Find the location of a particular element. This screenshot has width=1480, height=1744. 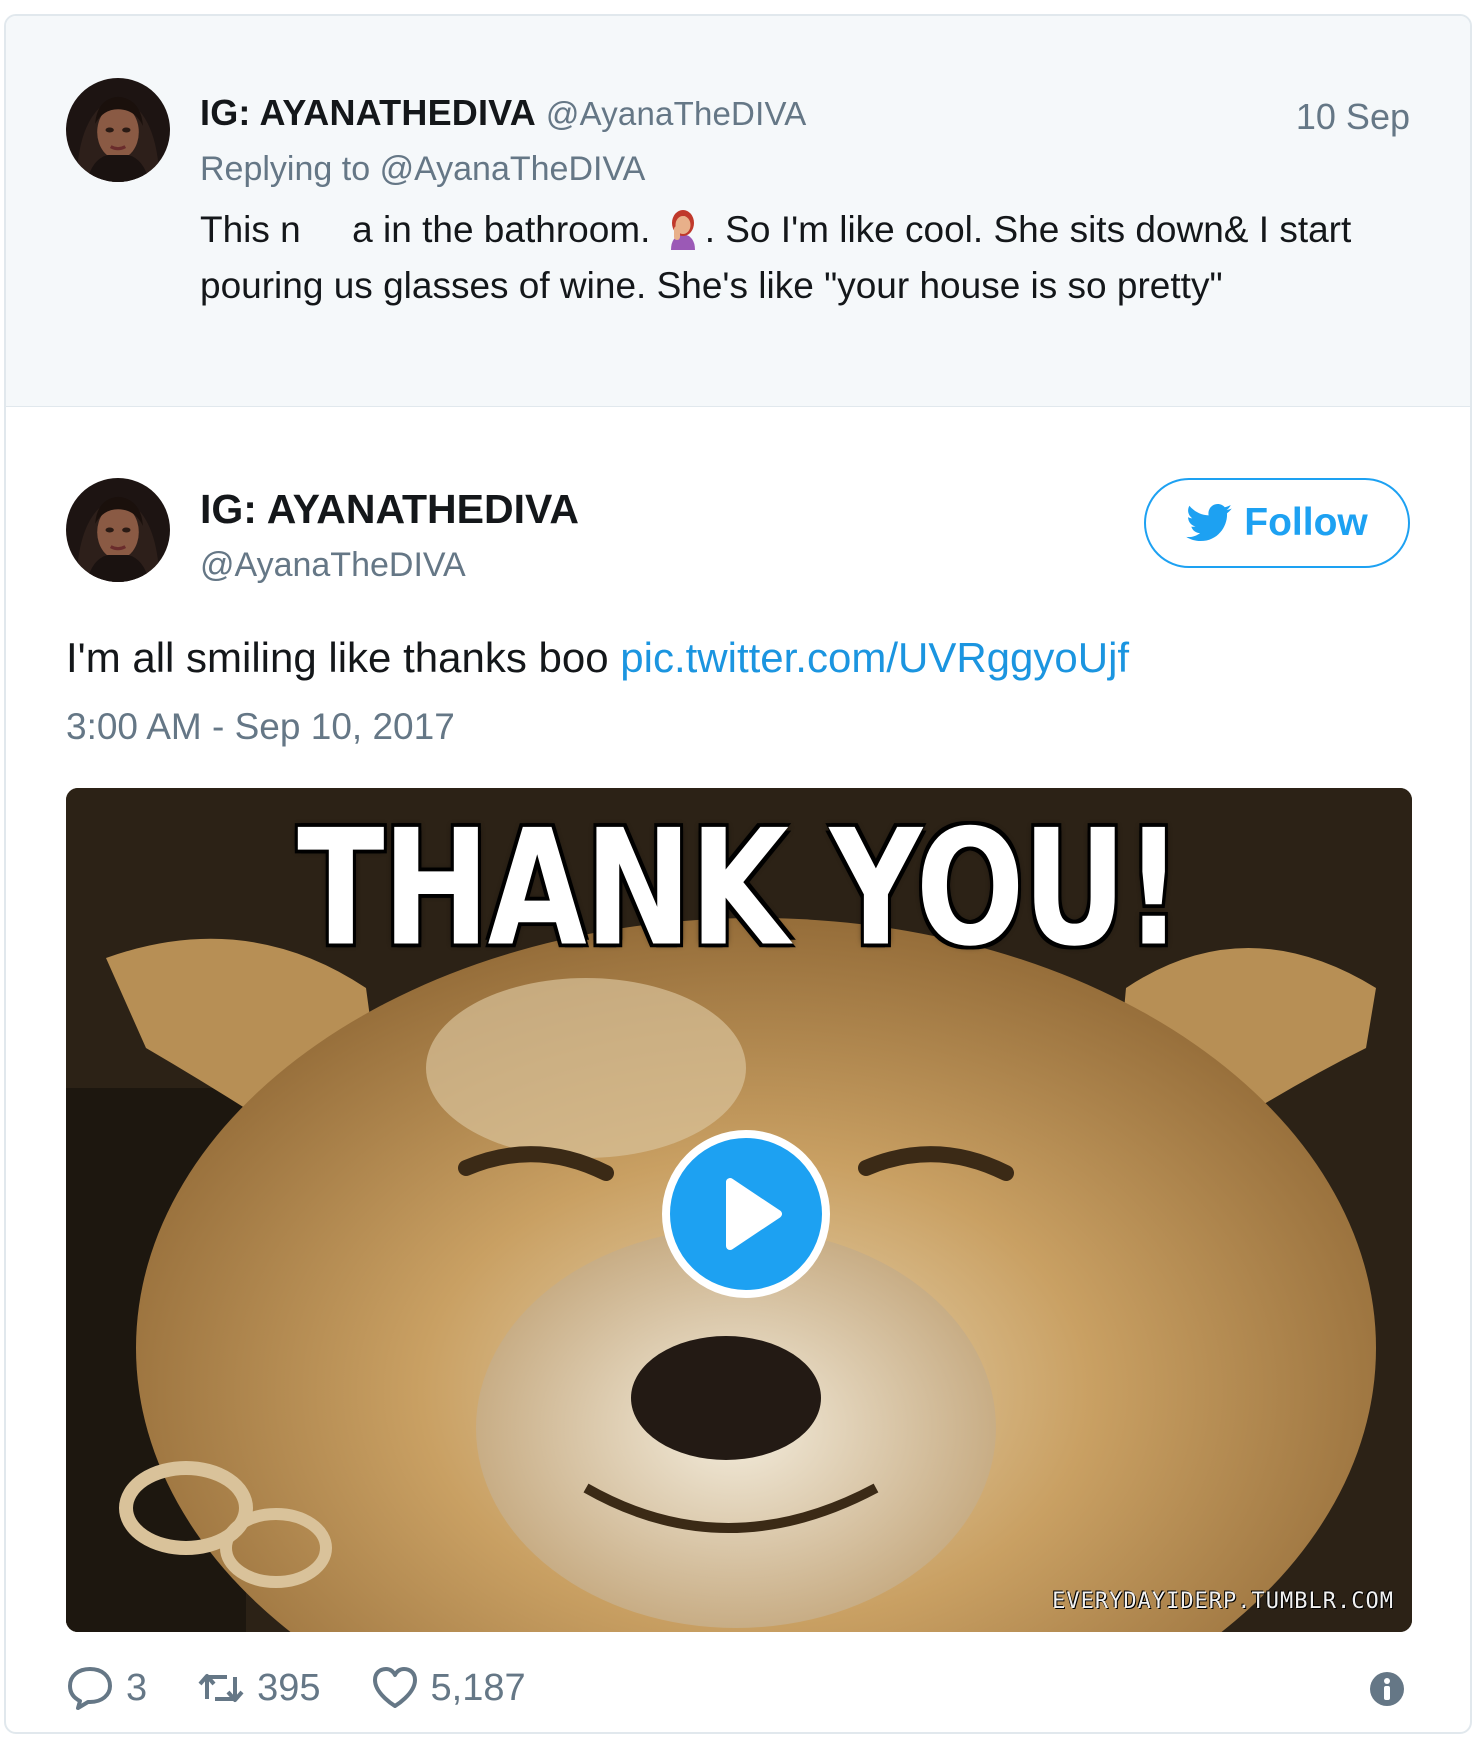

play-icon is located at coordinates (746, 1214).